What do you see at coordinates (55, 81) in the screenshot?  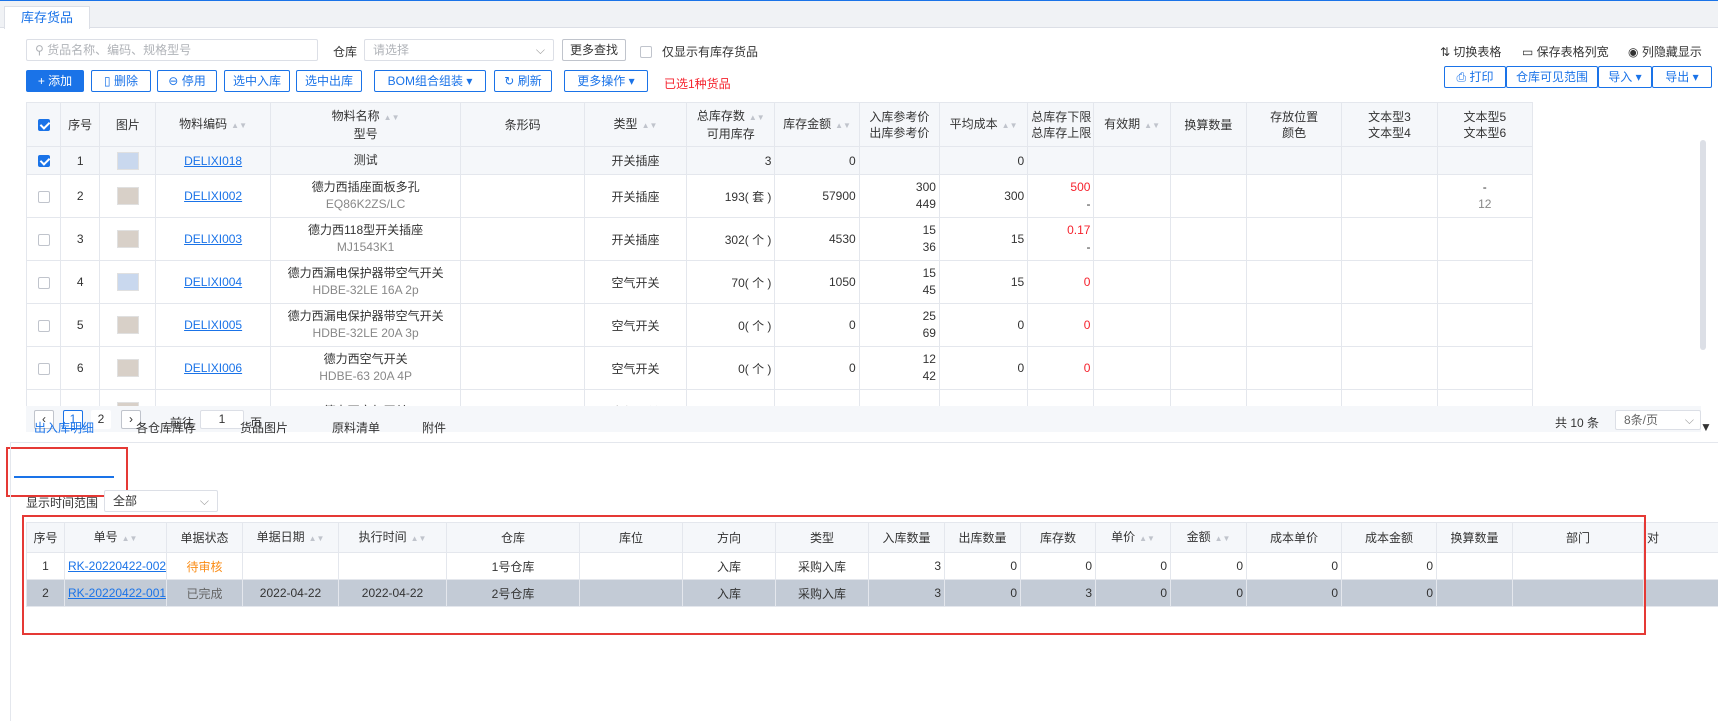 I see `add-button: + 添加` at bounding box center [55, 81].